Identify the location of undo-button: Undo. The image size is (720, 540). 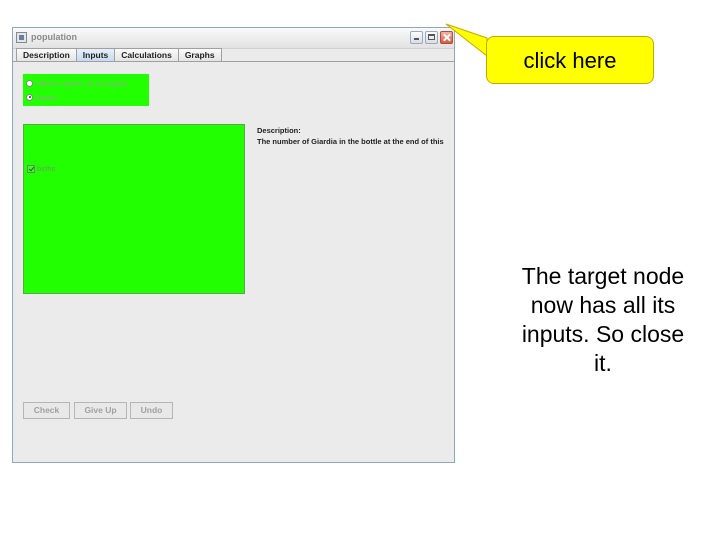
(151, 410).